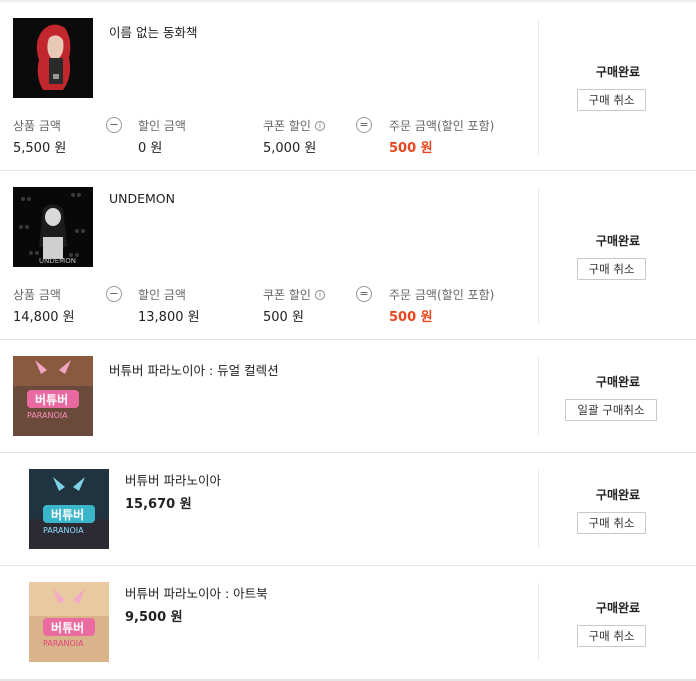  What do you see at coordinates (611, 410) in the screenshot?
I see `bulk-cancel-button: 일괄 구매취소` at bounding box center [611, 410].